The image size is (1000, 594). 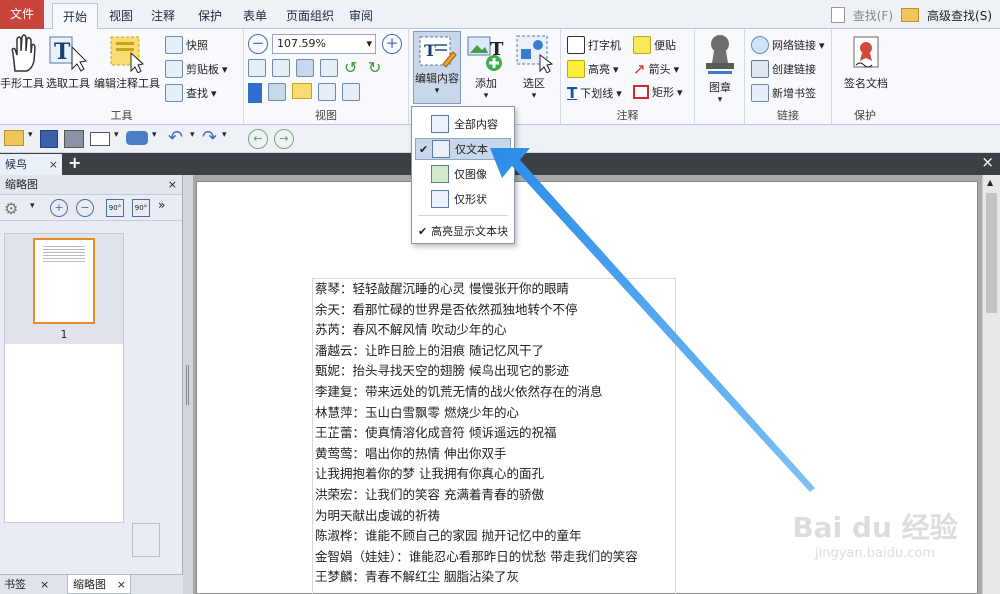 I want to click on menu-item-text-only: ✔ 仅文本, so click(x=463, y=149).